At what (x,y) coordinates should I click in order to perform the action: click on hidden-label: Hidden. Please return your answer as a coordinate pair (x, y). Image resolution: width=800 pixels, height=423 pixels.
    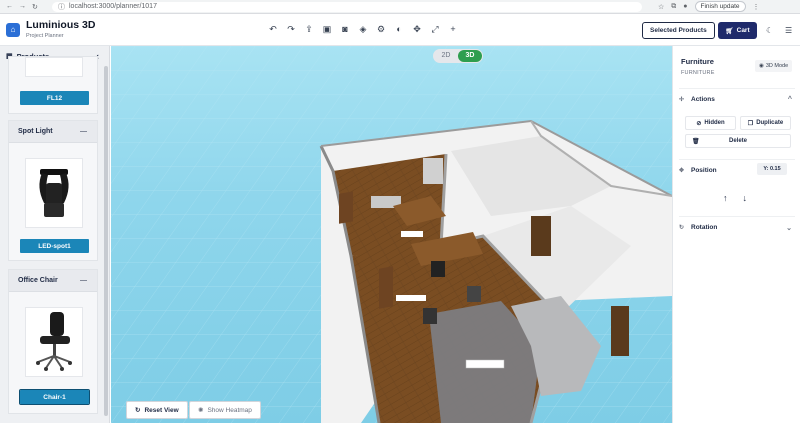
    Looking at the image, I should click on (714, 123).